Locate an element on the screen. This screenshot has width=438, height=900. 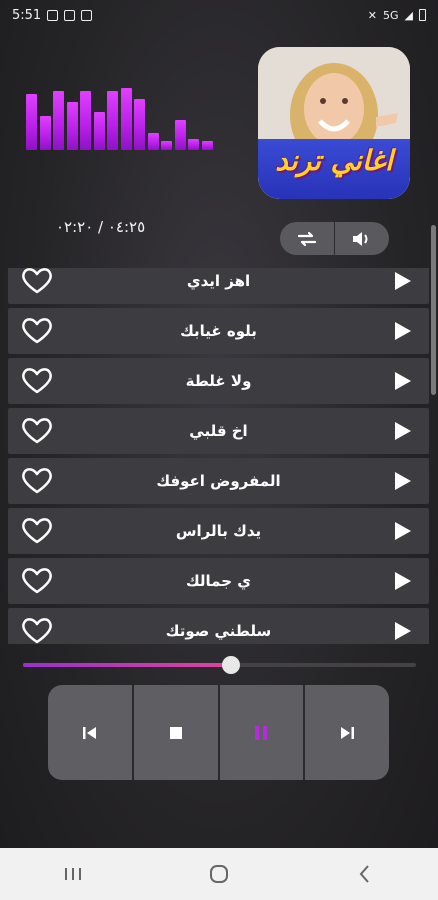
playlist-row: اخ قلبي is located at coordinates (218, 431).